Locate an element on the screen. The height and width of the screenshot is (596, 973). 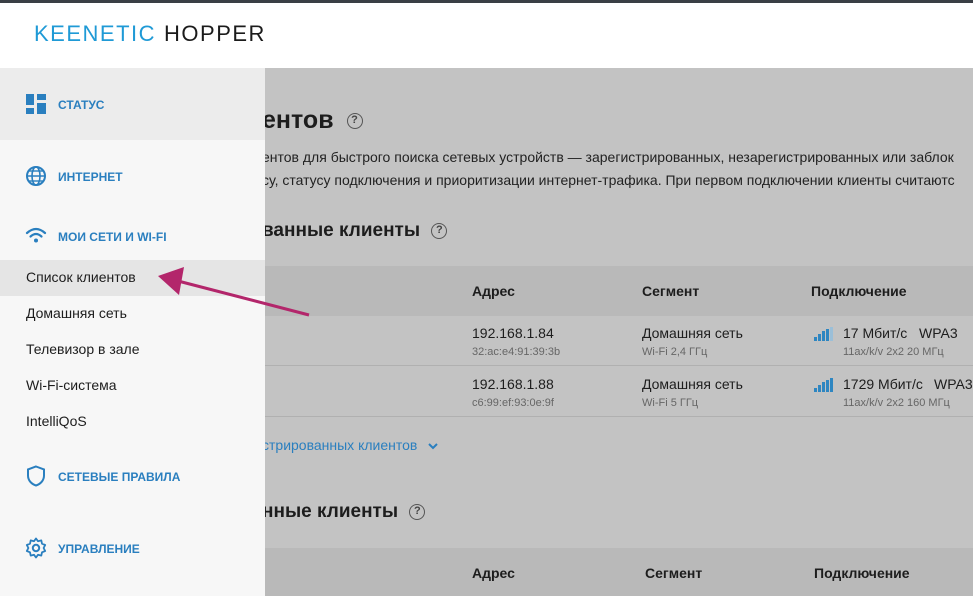
sidebar-subitem-label: Wi-Fi-система is located at coordinates (71, 385).